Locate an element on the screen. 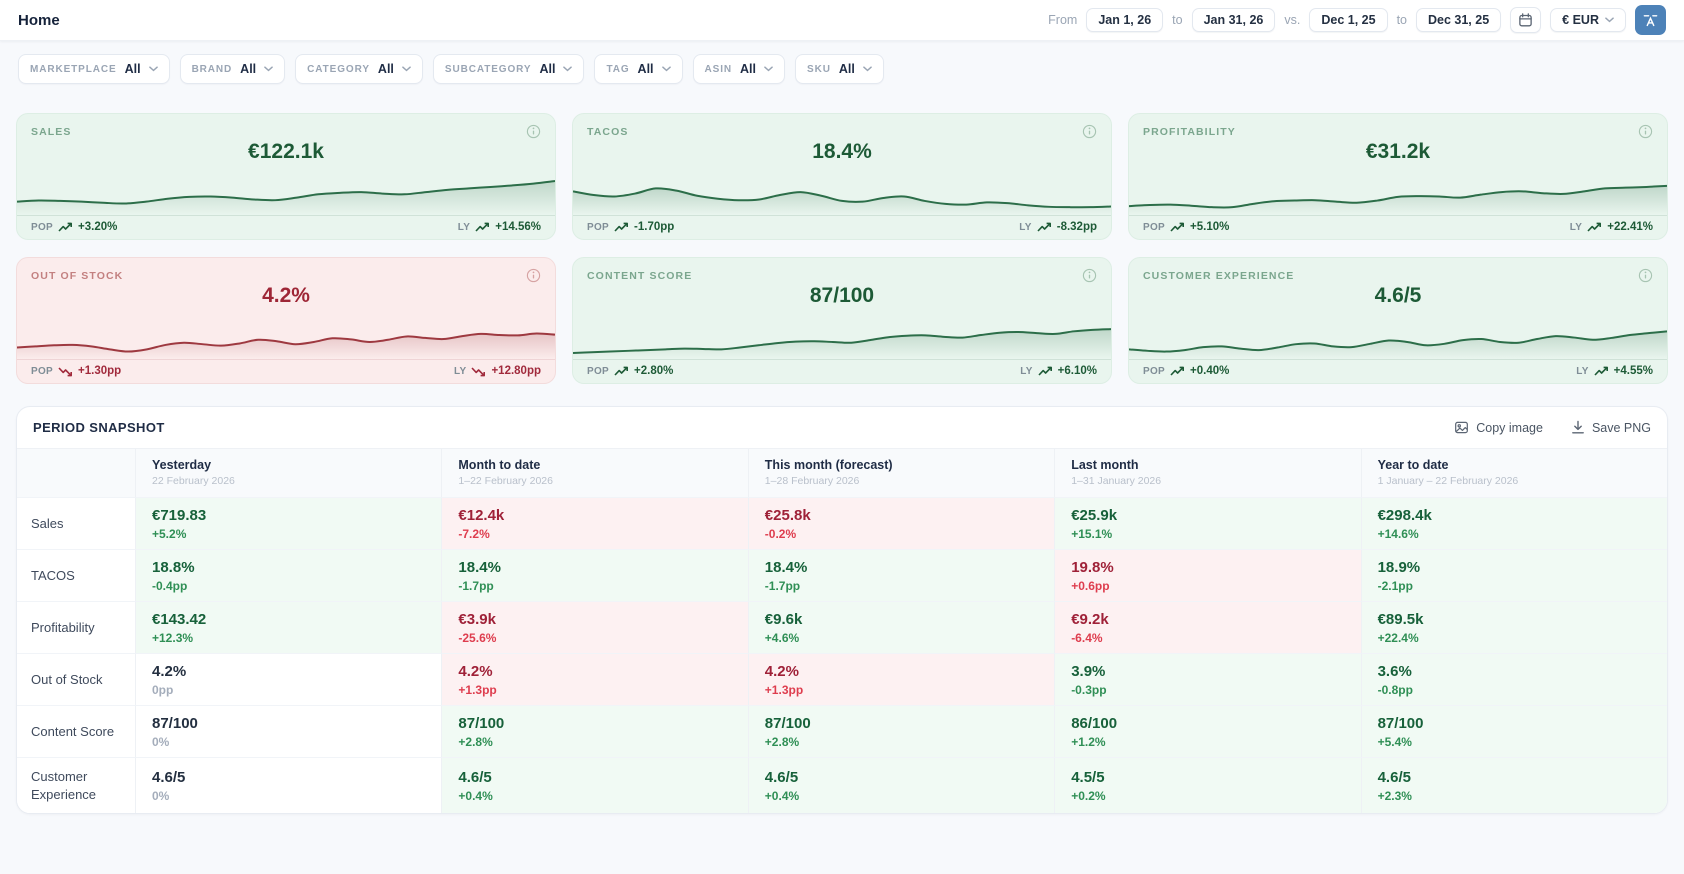  kpi-title: SALES is located at coordinates (51, 131).